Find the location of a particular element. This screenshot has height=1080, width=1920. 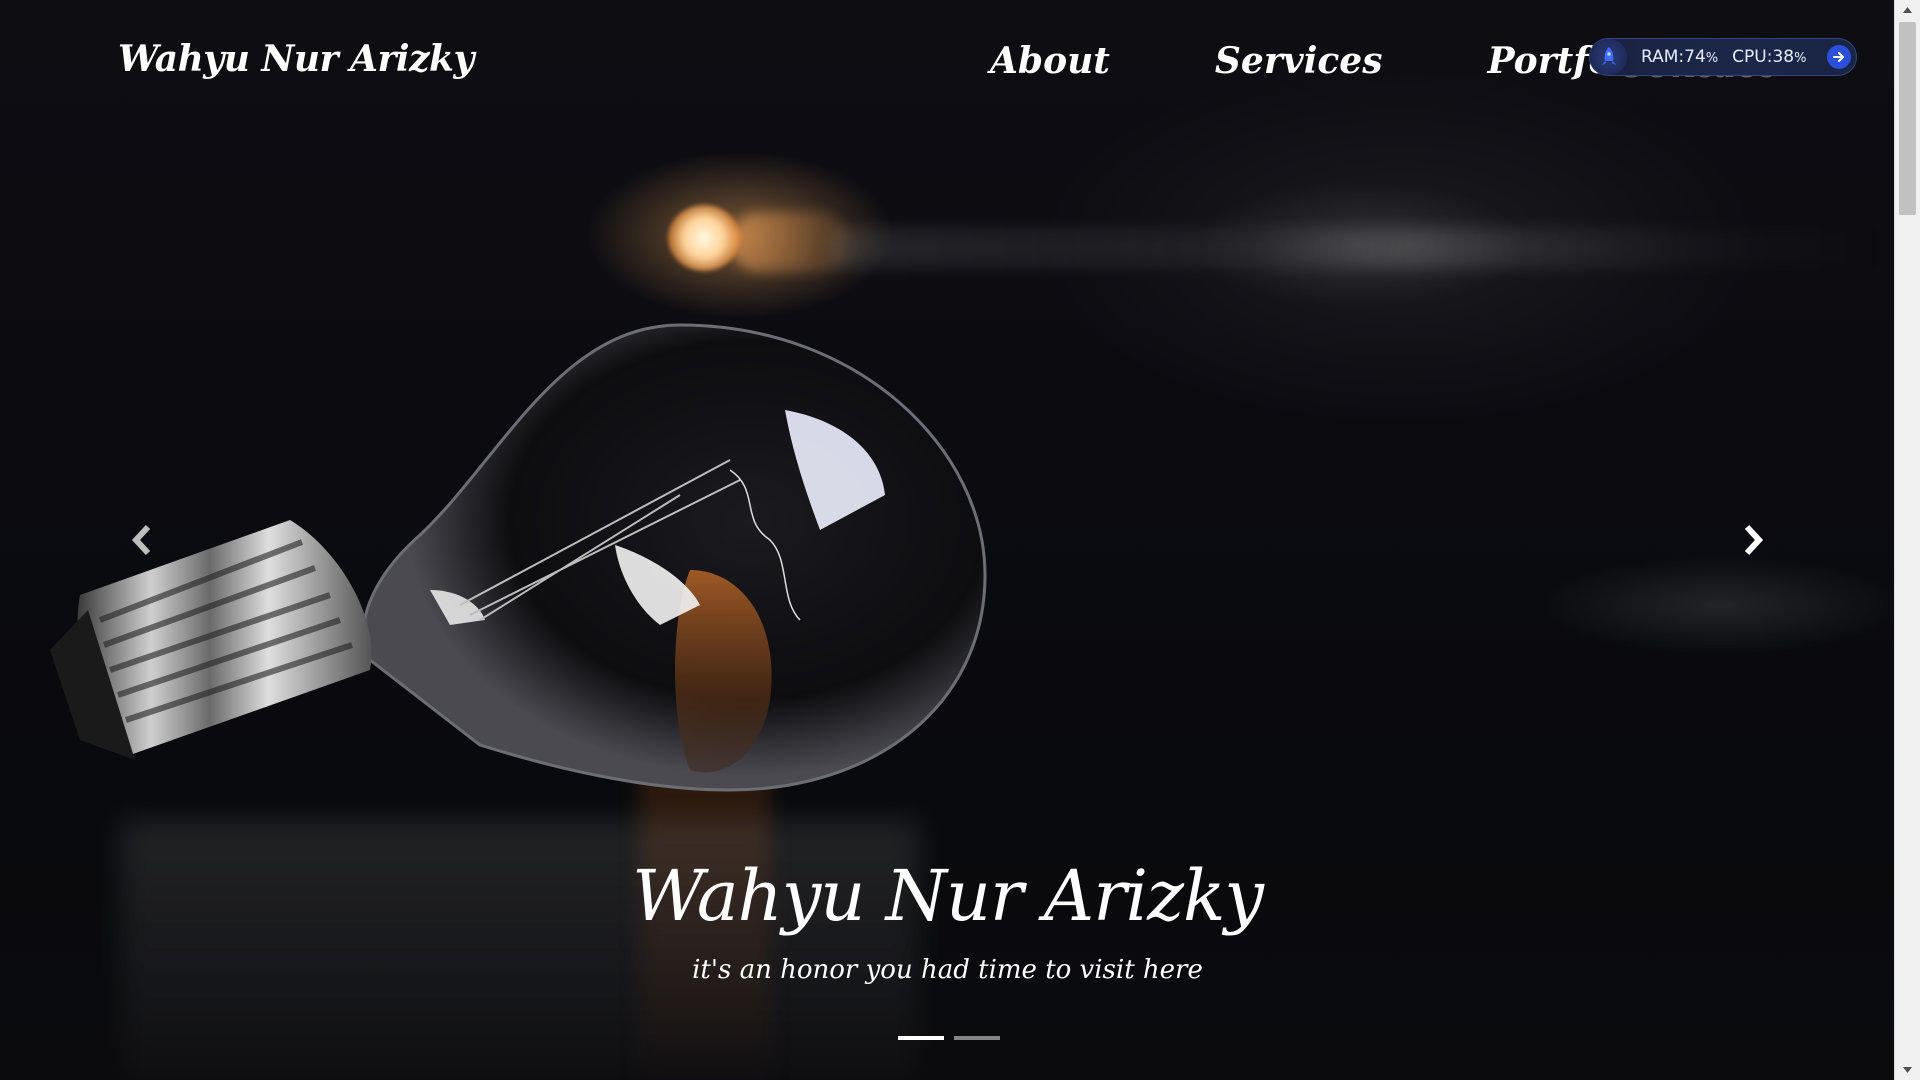

ram-usage: RAM:74% is located at coordinates (1679, 57).